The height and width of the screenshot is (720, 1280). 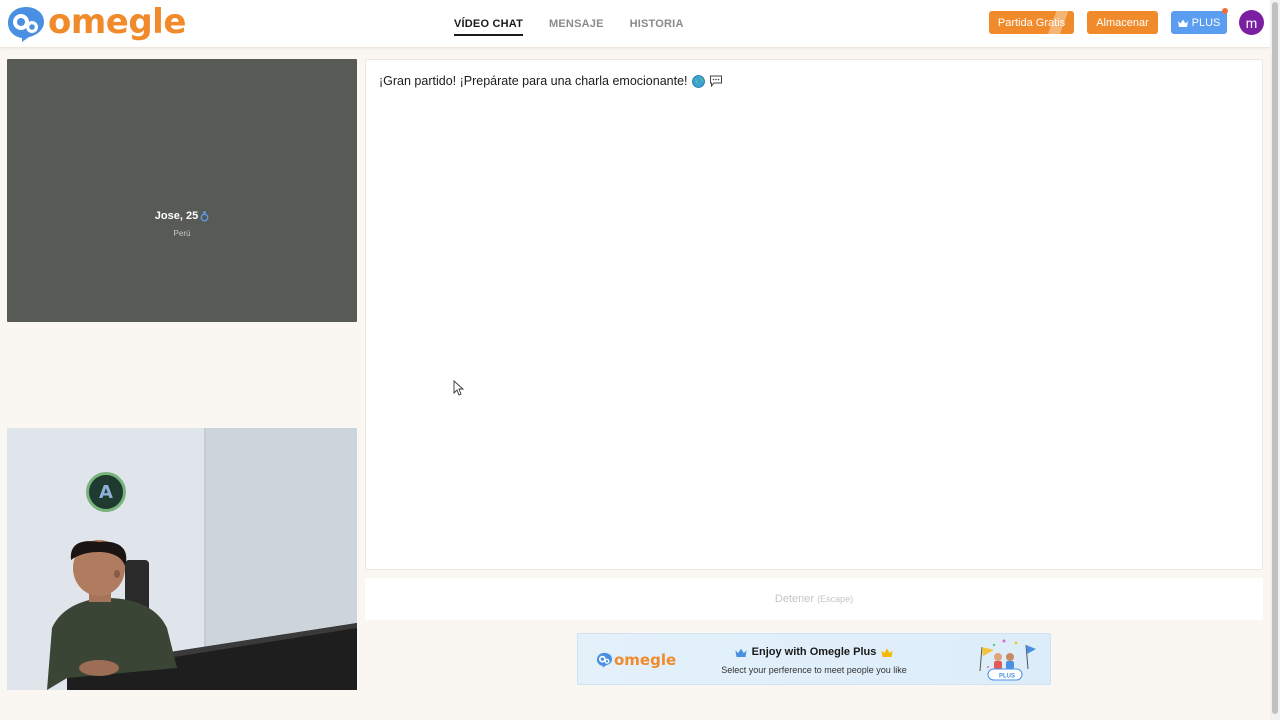 I want to click on stop-button: Detener (Escape), so click(x=814, y=599).